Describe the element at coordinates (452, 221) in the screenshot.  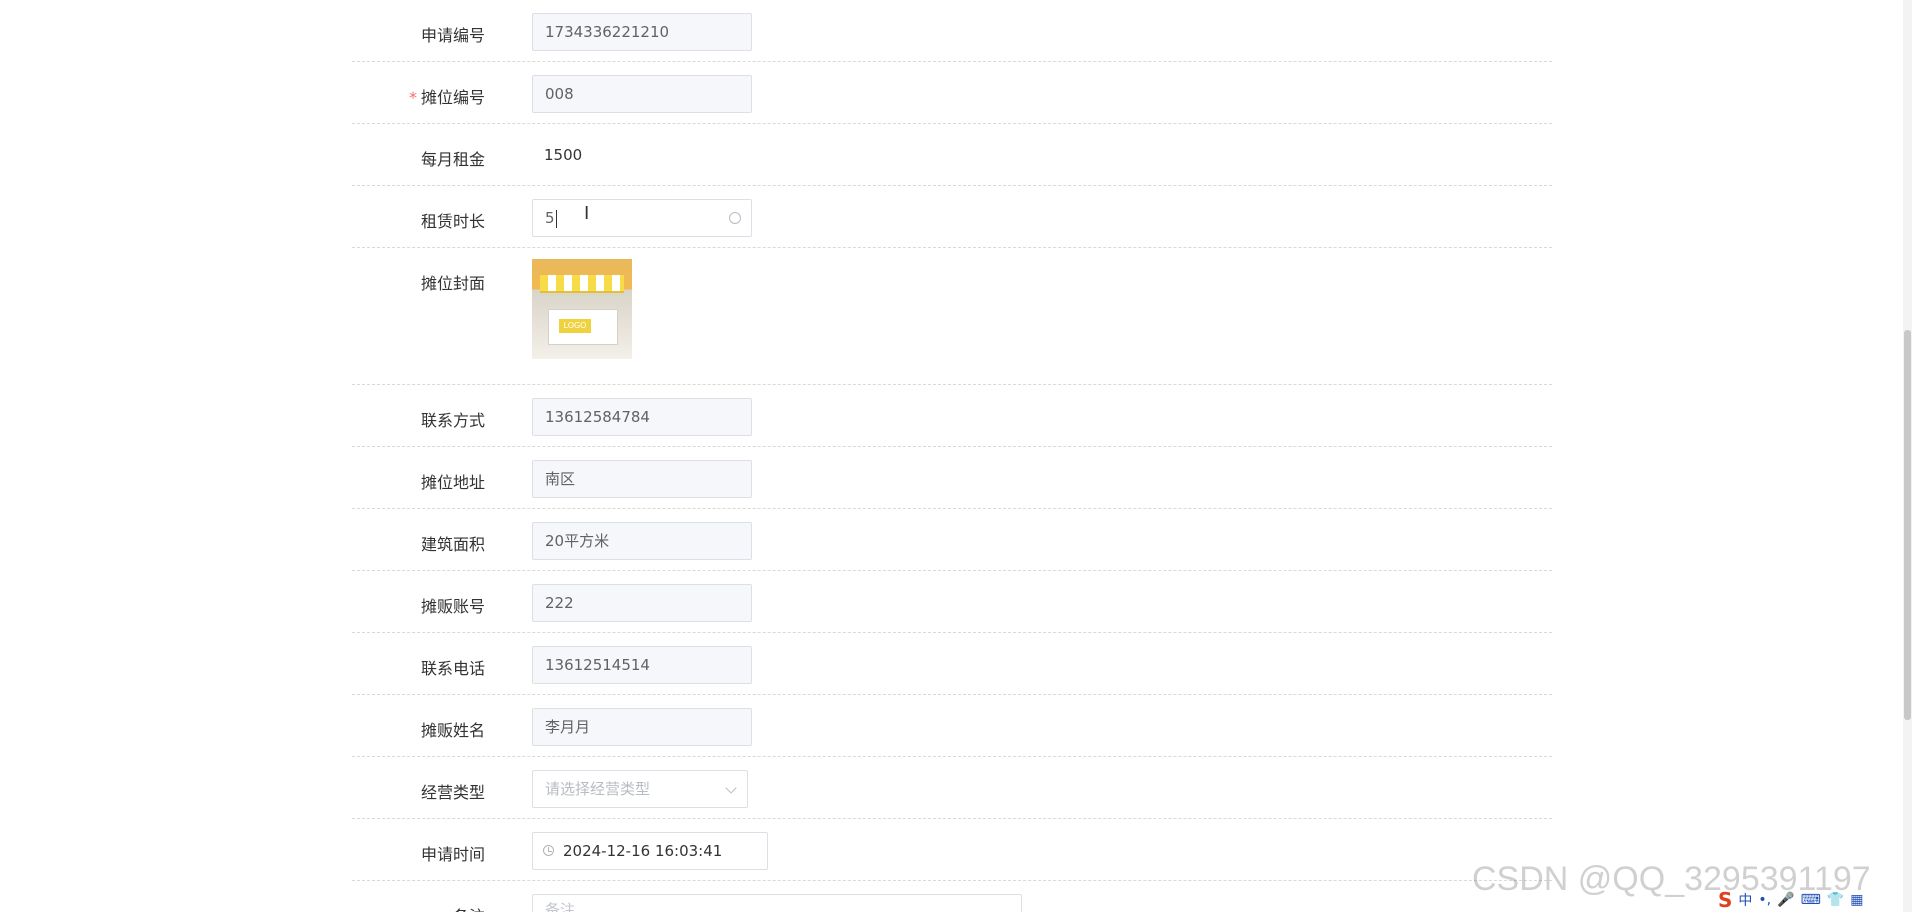
I see `label-lease-duration: 租赁时长` at that location.